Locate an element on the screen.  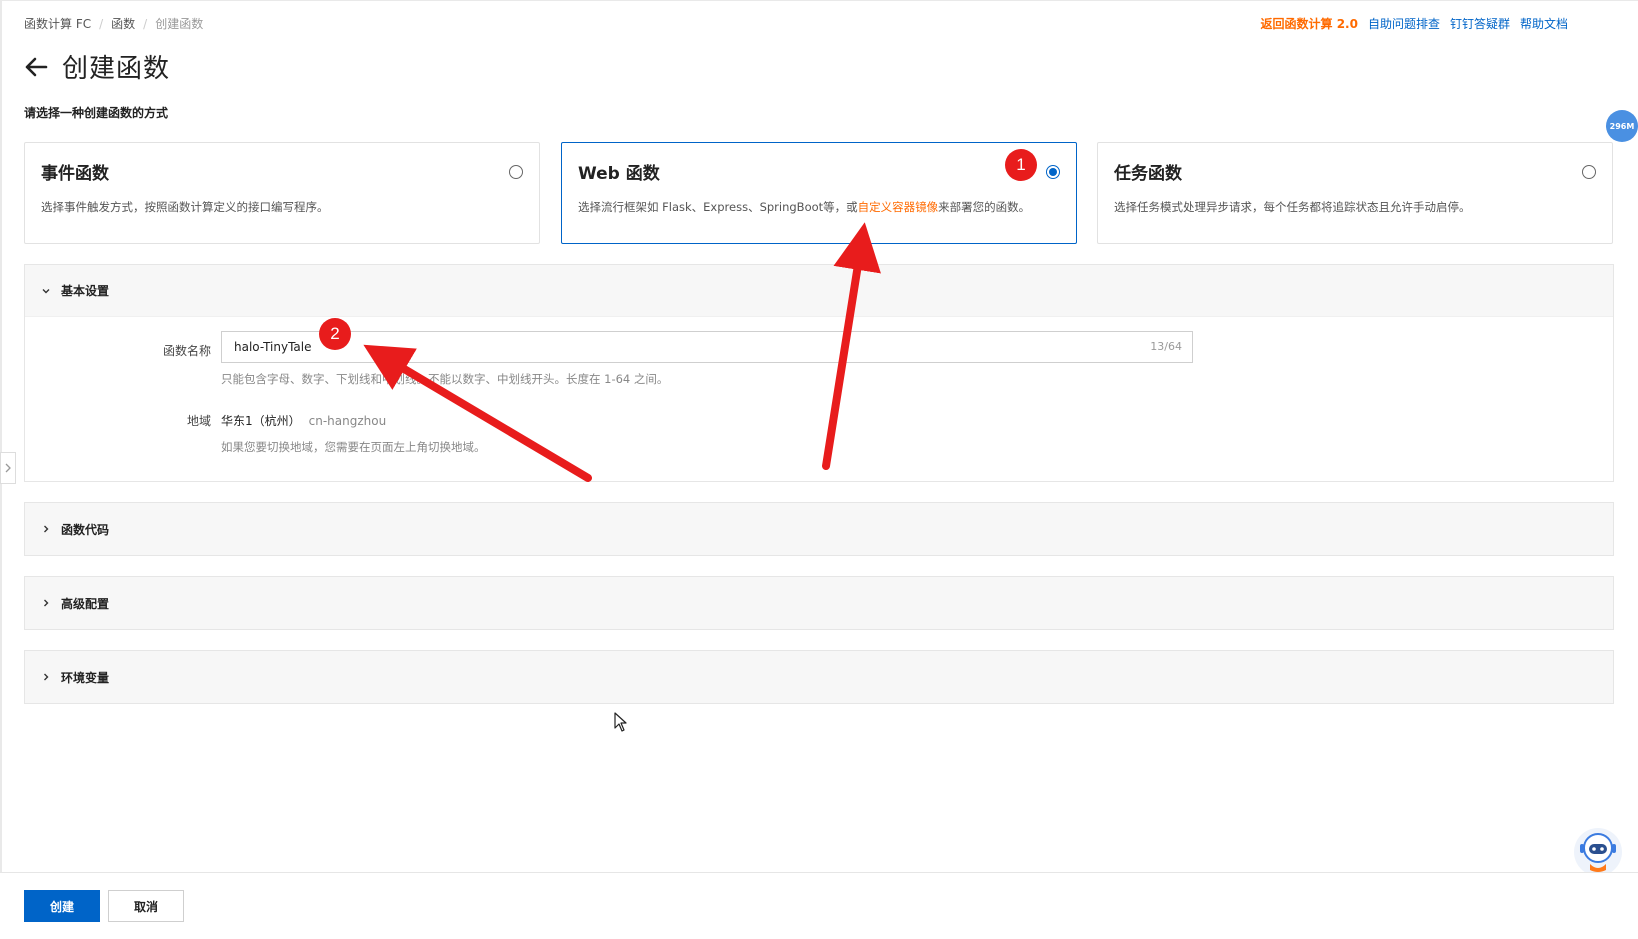
char-counter: 13/64 is located at coordinates (1166, 346).